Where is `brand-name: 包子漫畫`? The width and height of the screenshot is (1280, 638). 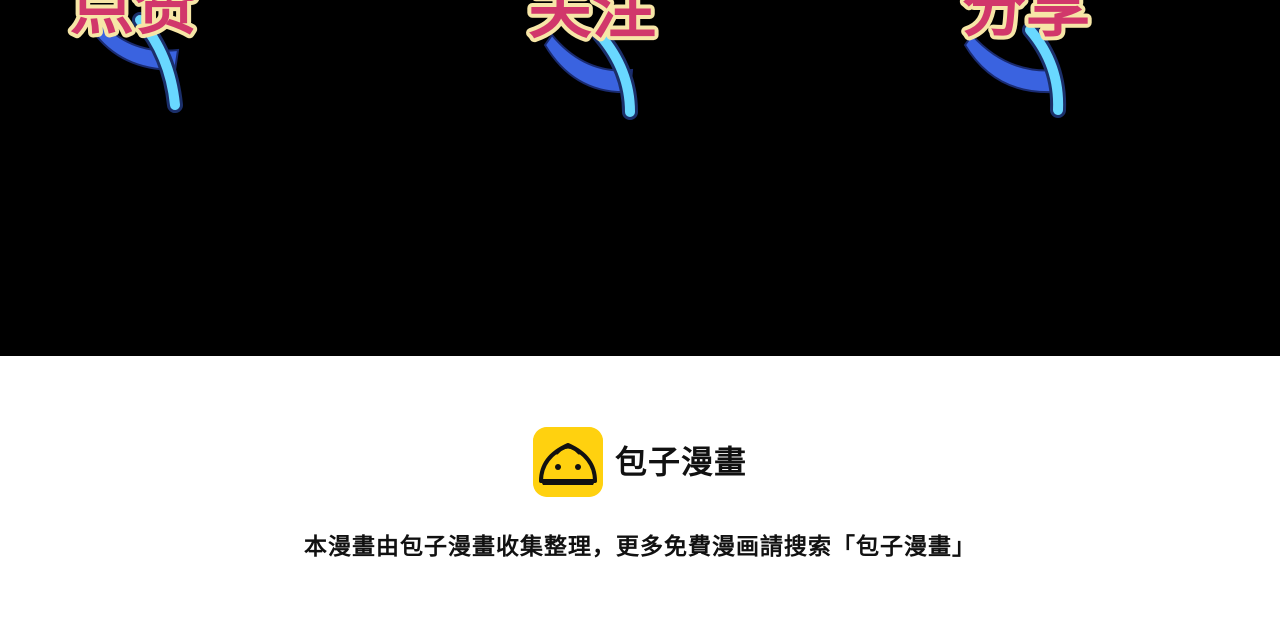
brand-name: 包子漫畫 is located at coordinates (681, 462).